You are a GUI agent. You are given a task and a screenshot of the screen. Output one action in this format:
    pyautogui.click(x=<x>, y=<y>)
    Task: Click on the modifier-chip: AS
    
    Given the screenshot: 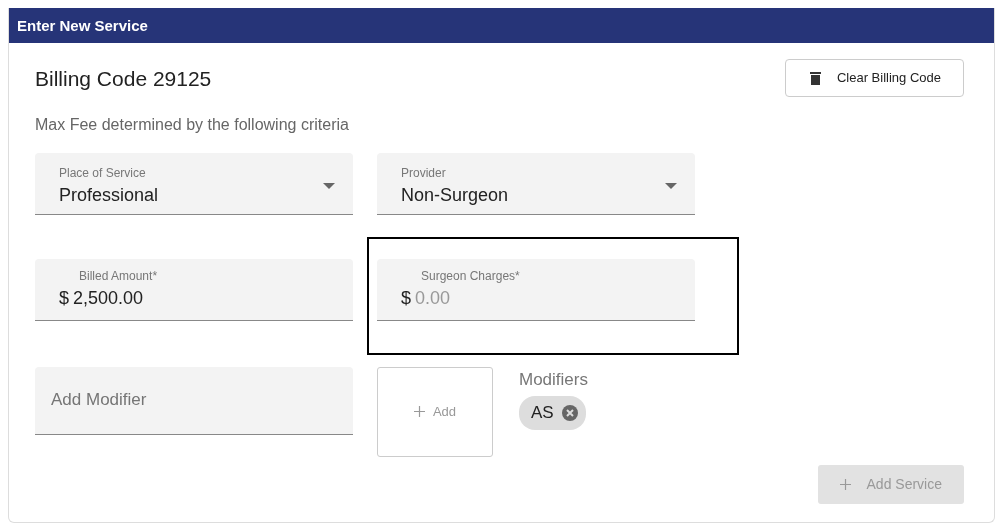 What is the action you would take?
    pyautogui.click(x=552, y=413)
    